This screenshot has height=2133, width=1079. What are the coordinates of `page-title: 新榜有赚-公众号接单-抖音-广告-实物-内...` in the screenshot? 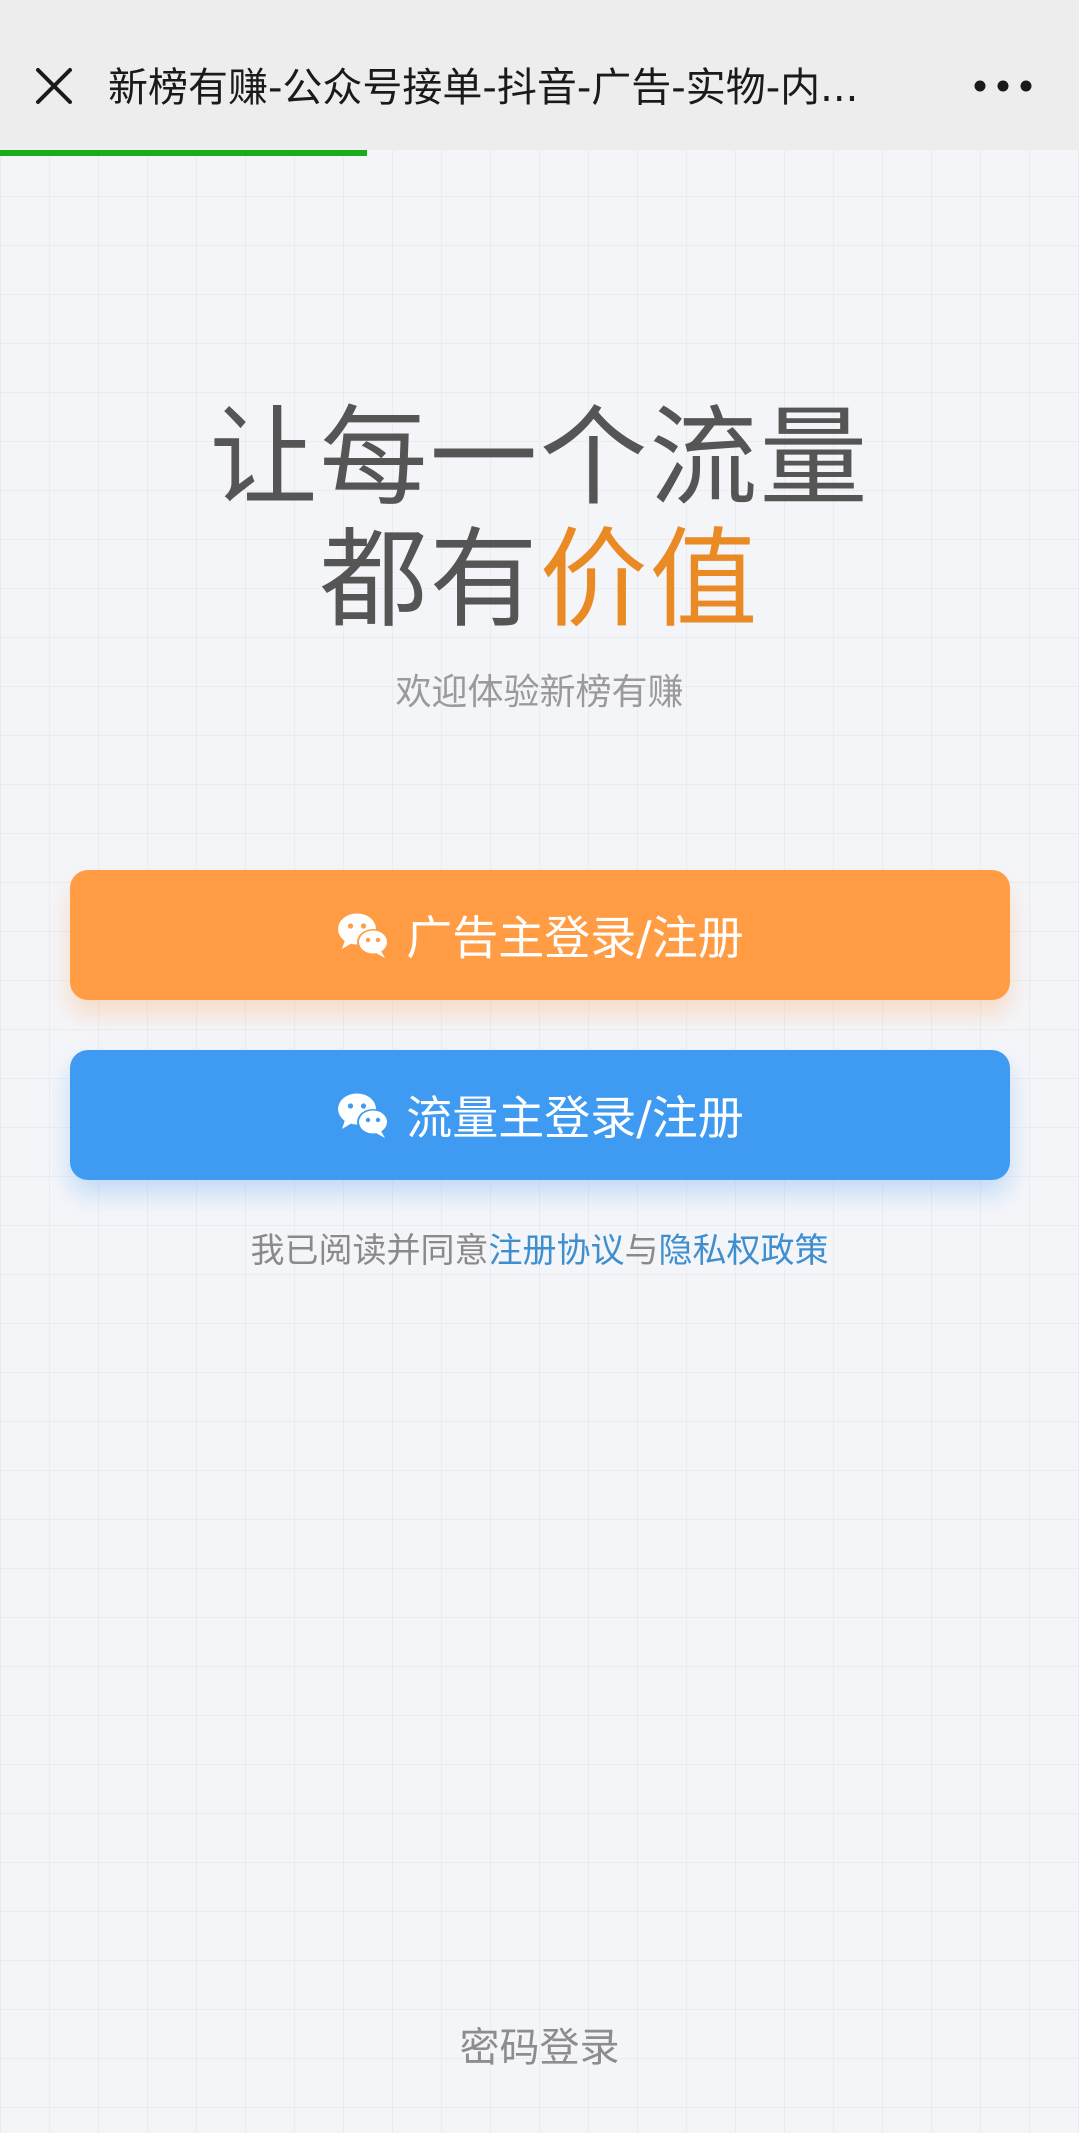 It's located at (483, 88).